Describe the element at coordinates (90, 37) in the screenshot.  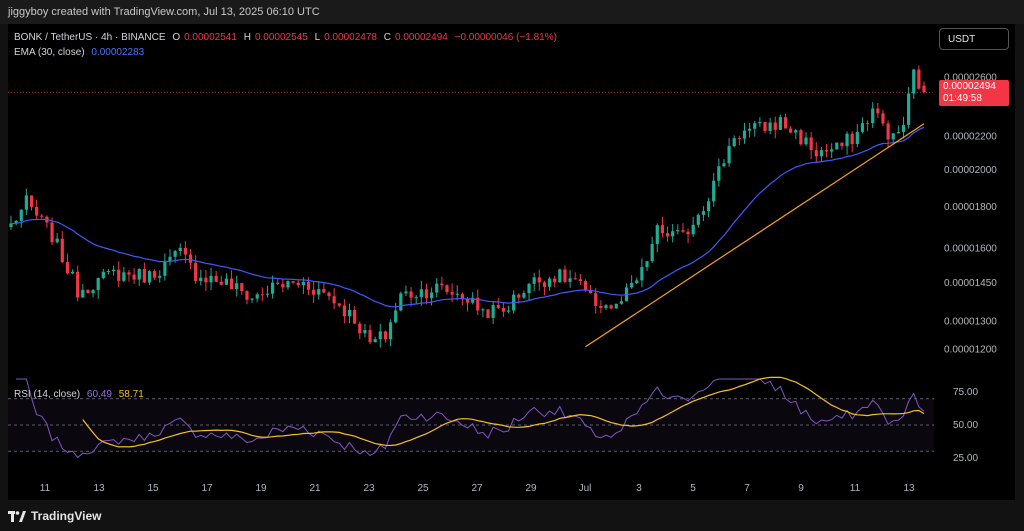
I see `symbol-label: BONK / TetherUS · 4h · BINANCE` at that location.